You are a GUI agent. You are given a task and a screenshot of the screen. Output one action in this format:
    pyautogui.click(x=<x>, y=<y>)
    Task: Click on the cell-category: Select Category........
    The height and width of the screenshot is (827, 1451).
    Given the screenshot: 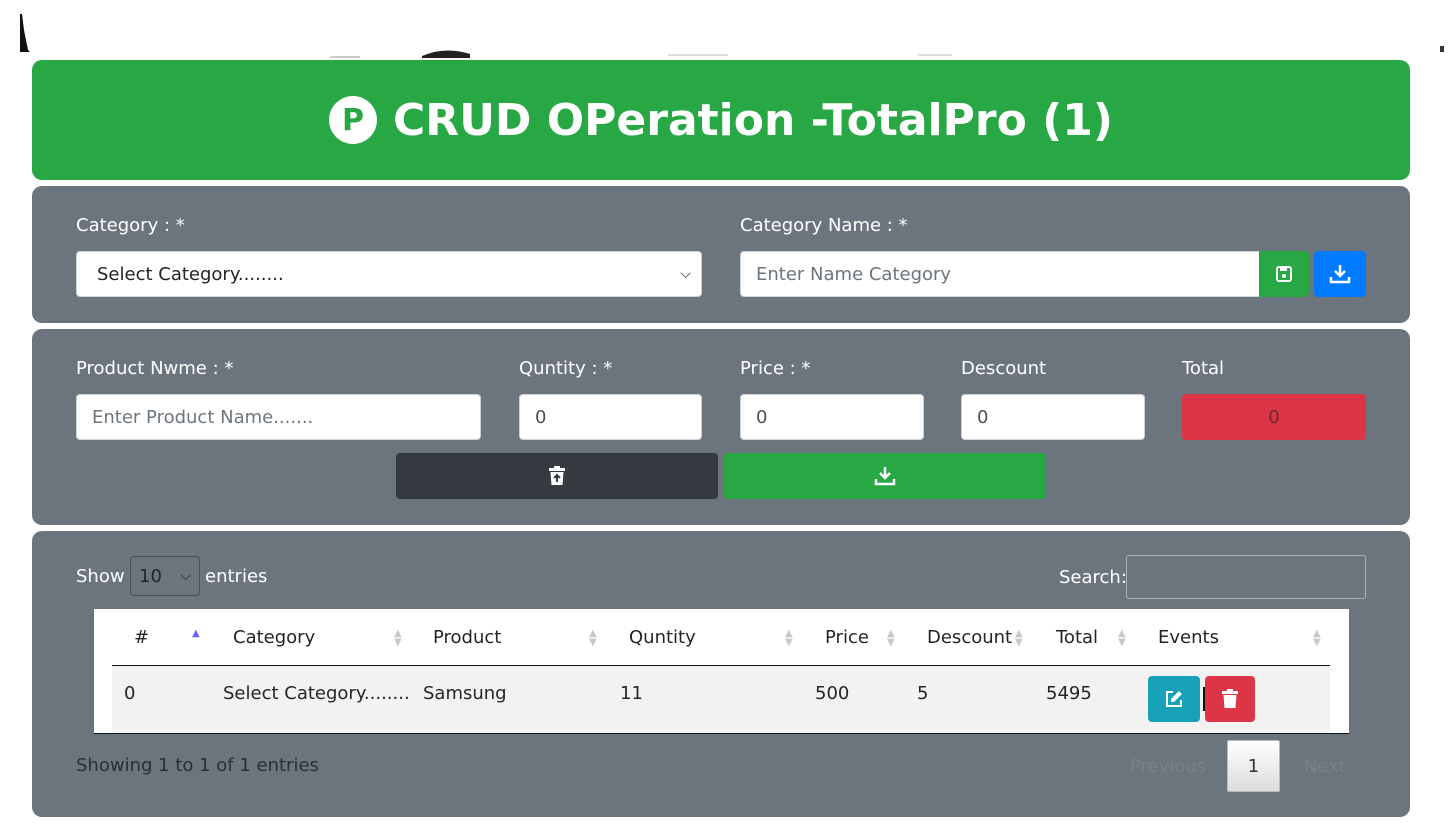 What is the action you would take?
    pyautogui.click(x=316, y=693)
    